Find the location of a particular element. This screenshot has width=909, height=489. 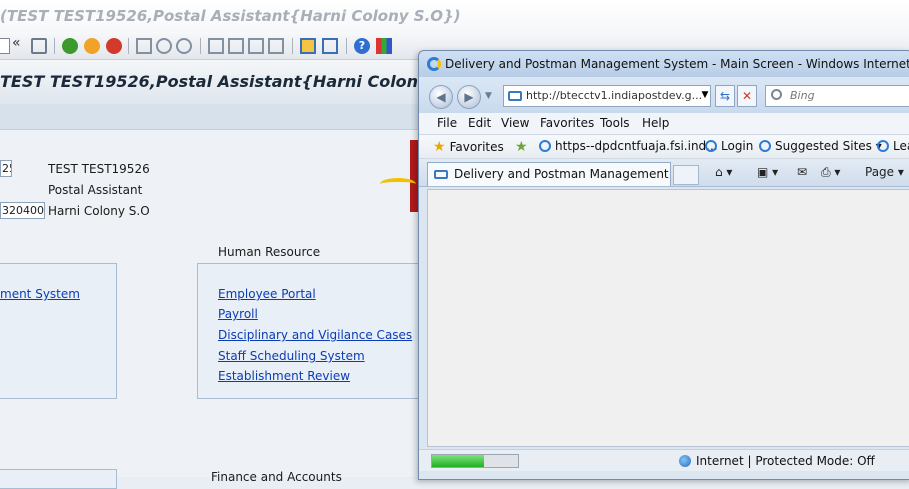

layout-menu-icon is located at coordinates (384, 46).